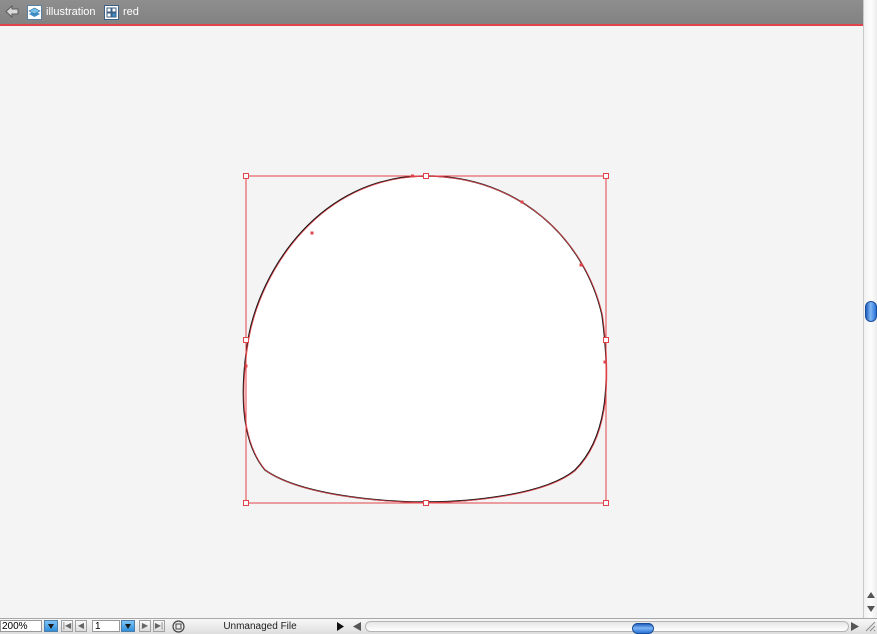  What do you see at coordinates (111, 12) in the screenshot?
I see `group-icon` at bounding box center [111, 12].